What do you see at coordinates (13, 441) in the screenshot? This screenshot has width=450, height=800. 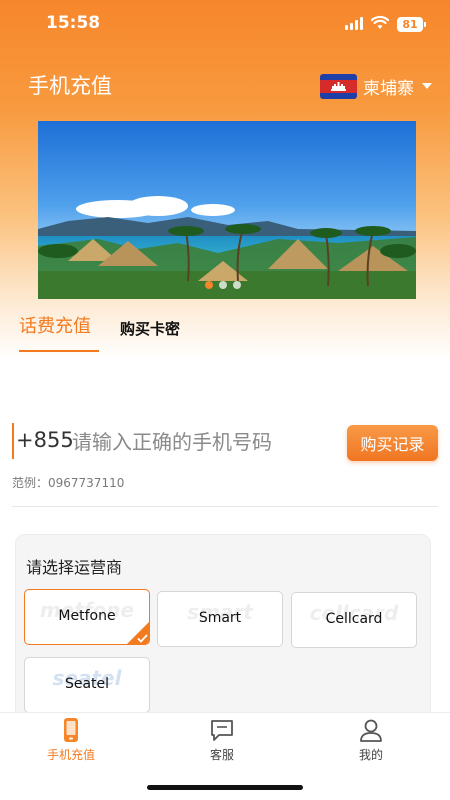 I see `text-cursor` at bounding box center [13, 441].